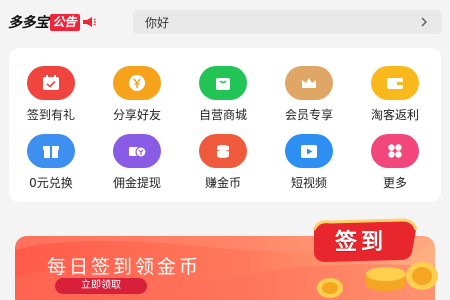 The height and width of the screenshot is (300, 450). I want to click on more-grid-icon, so click(395, 151).